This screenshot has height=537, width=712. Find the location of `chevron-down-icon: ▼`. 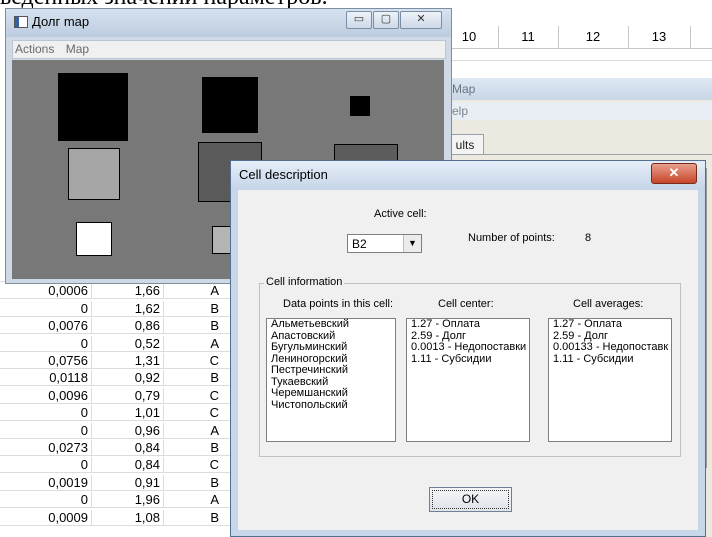

chevron-down-icon: ▼ is located at coordinates (412, 243).